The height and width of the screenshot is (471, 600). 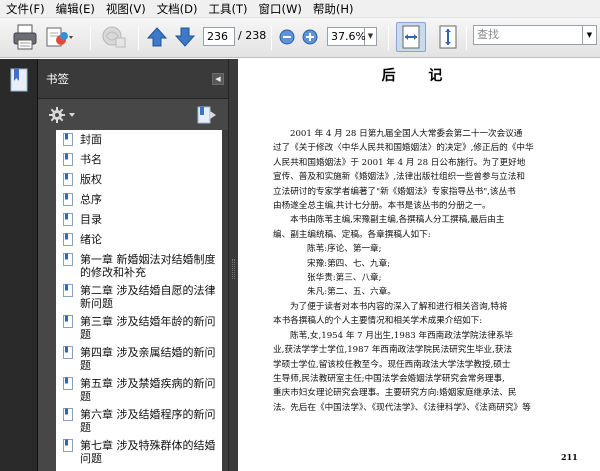 What do you see at coordinates (59, 38) in the screenshot?
I see `share-icon` at bounding box center [59, 38].